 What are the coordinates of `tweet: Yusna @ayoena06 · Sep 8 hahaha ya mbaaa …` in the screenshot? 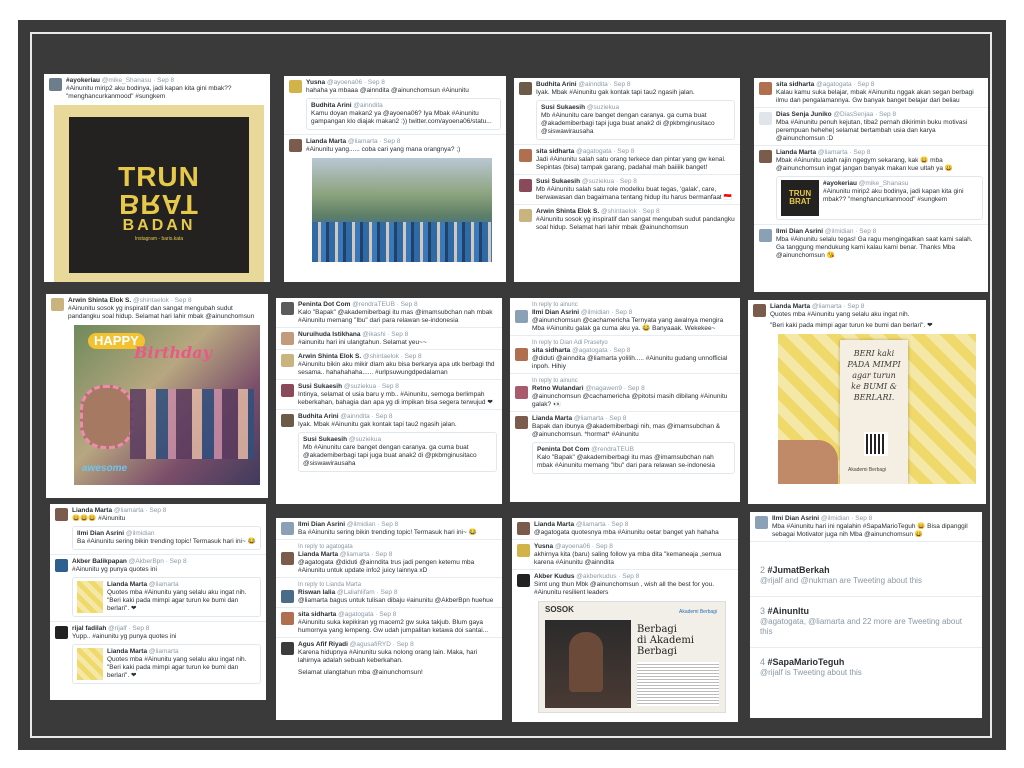 It's located at (395, 105).